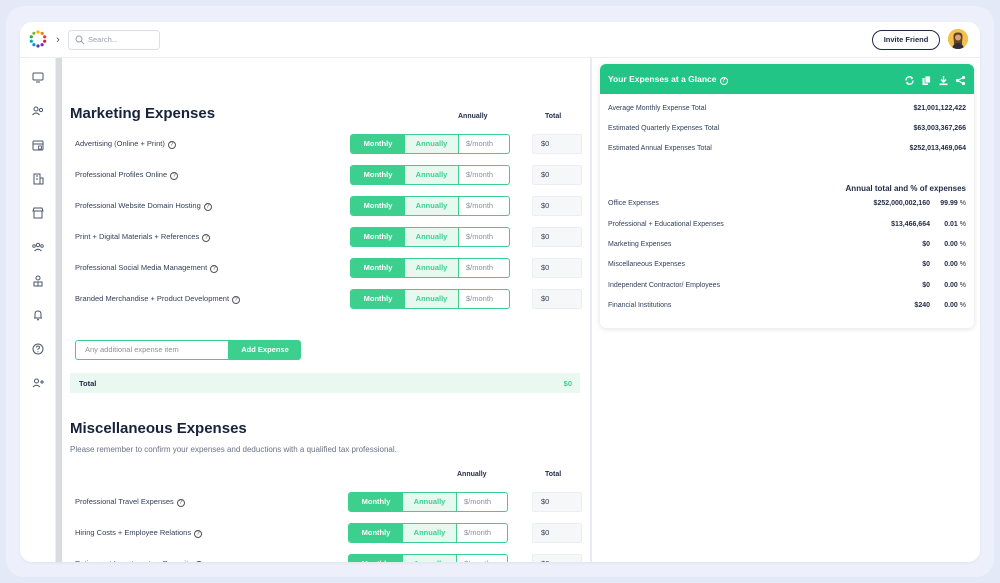 The image size is (1000, 583). What do you see at coordinates (666, 224) in the screenshot?
I see `category-label: Professional + Educational Expenses` at bounding box center [666, 224].